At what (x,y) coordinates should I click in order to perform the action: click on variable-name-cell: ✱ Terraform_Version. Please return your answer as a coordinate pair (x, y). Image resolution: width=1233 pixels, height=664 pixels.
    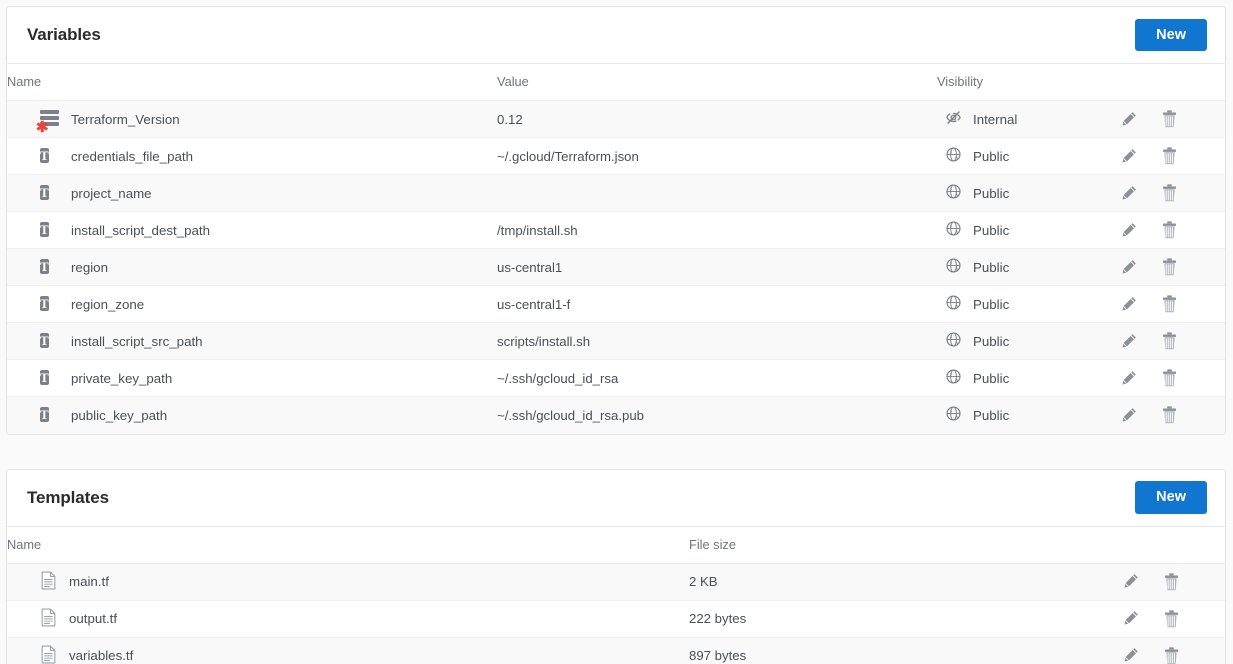
    Looking at the image, I should click on (252, 119).